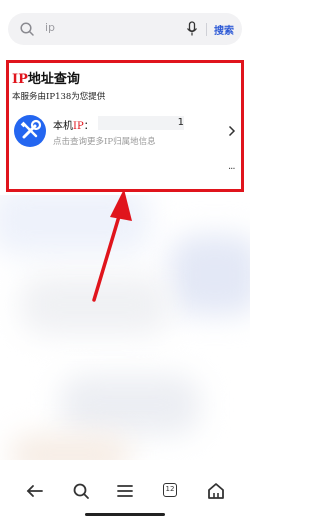 This screenshot has width=320, height=522. Describe the element at coordinates (192, 29) in the screenshot. I see `mic-icon` at that location.